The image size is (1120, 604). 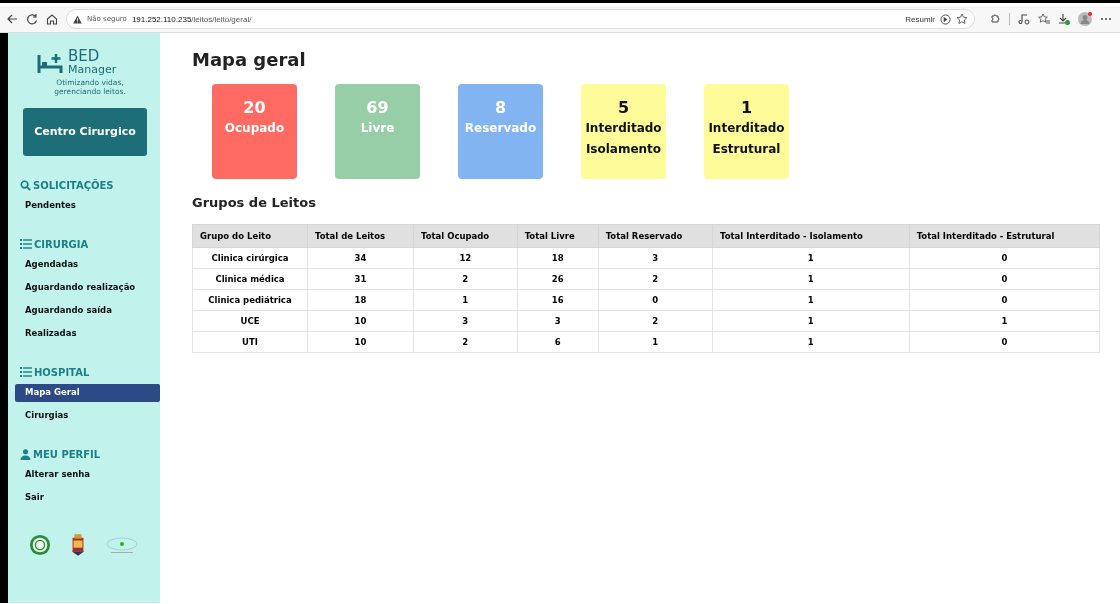 I want to click on reload-icon, so click(x=32, y=19).